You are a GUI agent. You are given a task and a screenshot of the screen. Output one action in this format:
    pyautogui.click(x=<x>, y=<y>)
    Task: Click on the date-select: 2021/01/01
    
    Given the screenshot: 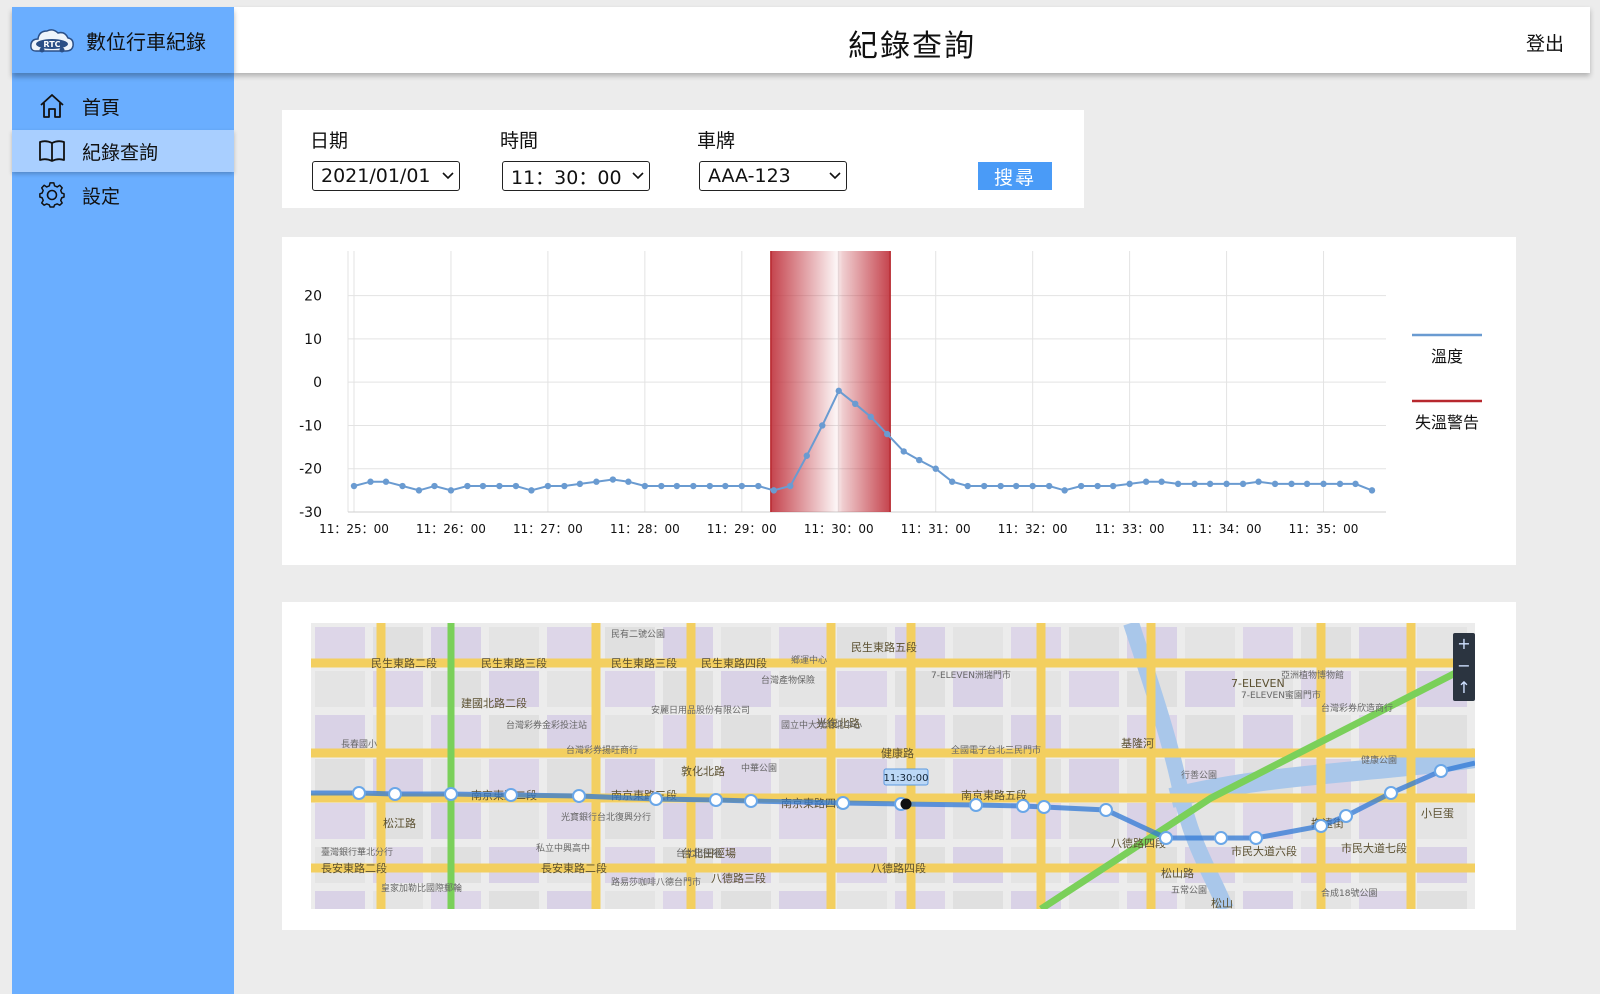 What is the action you would take?
    pyautogui.click(x=386, y=176)
    